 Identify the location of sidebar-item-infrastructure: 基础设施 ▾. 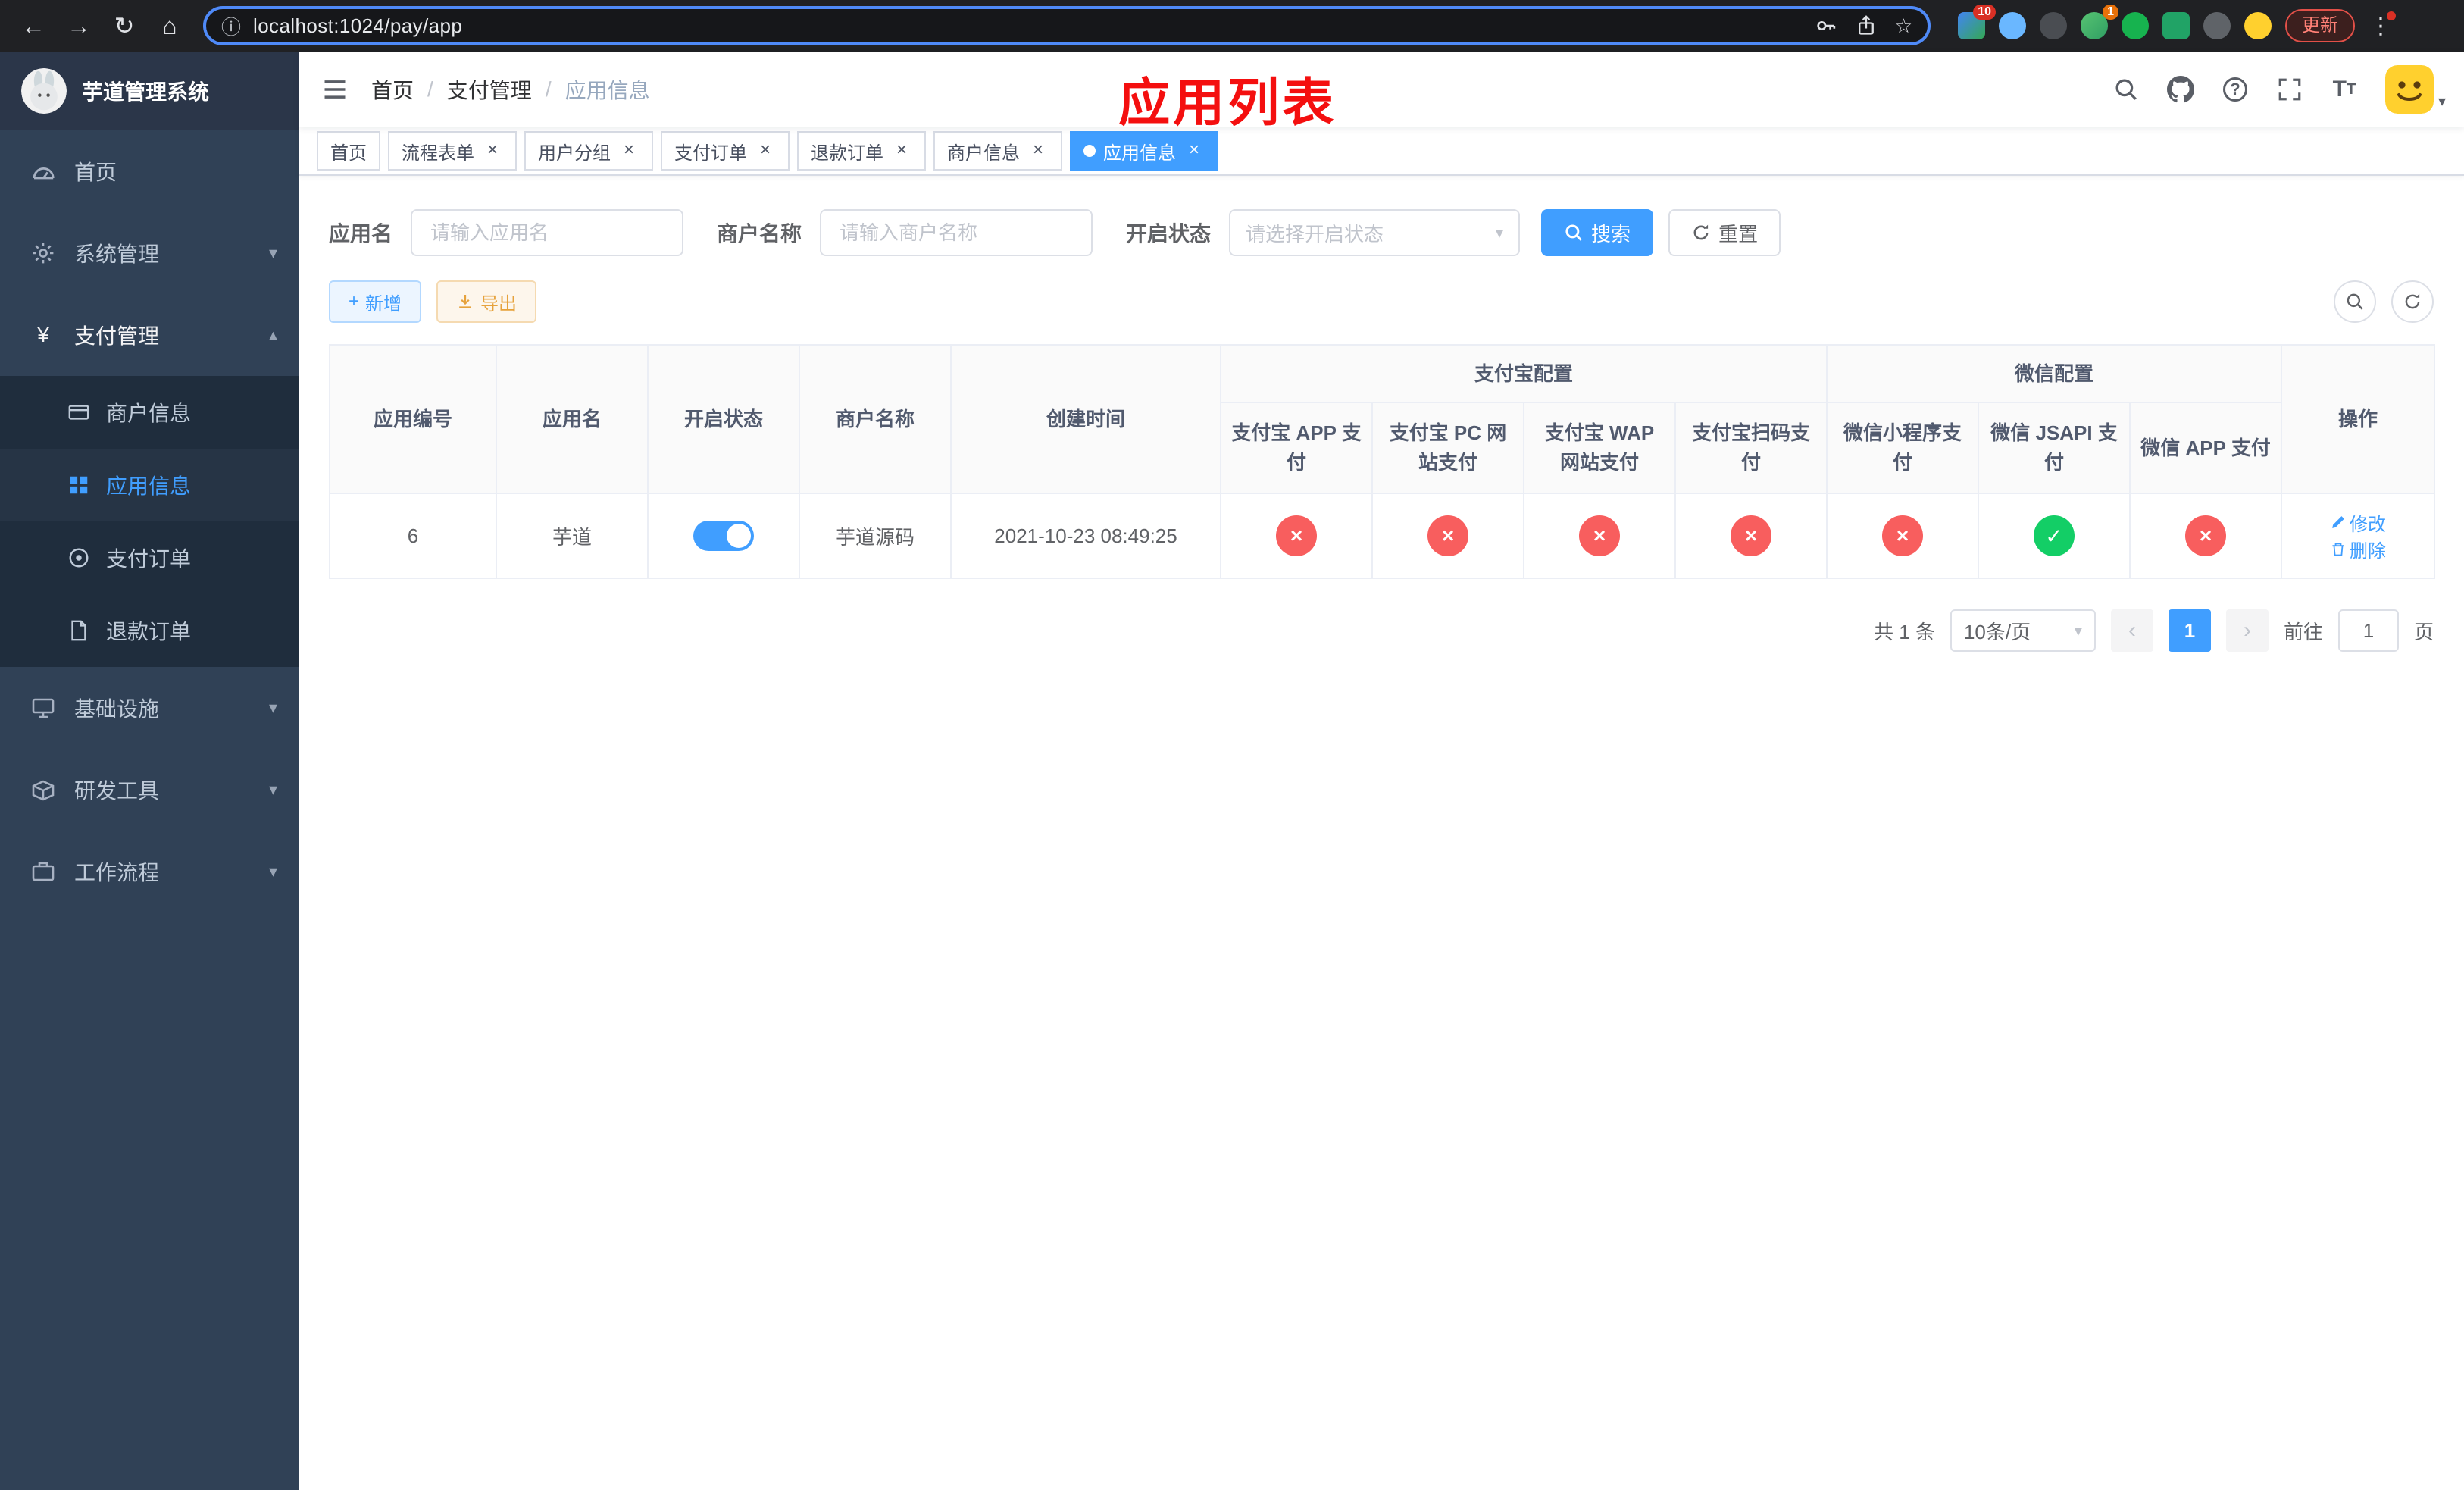
(149, 708).